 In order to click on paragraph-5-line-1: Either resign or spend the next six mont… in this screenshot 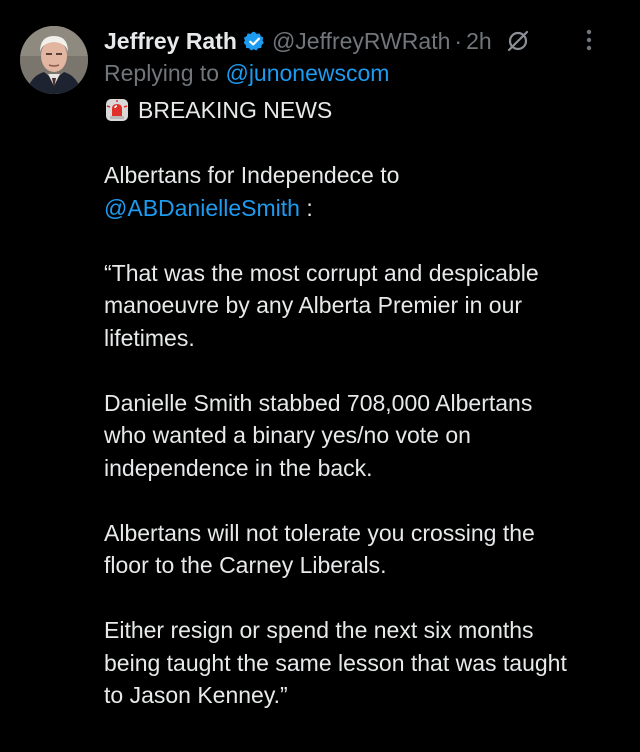, I will do `click(319, 630)`.